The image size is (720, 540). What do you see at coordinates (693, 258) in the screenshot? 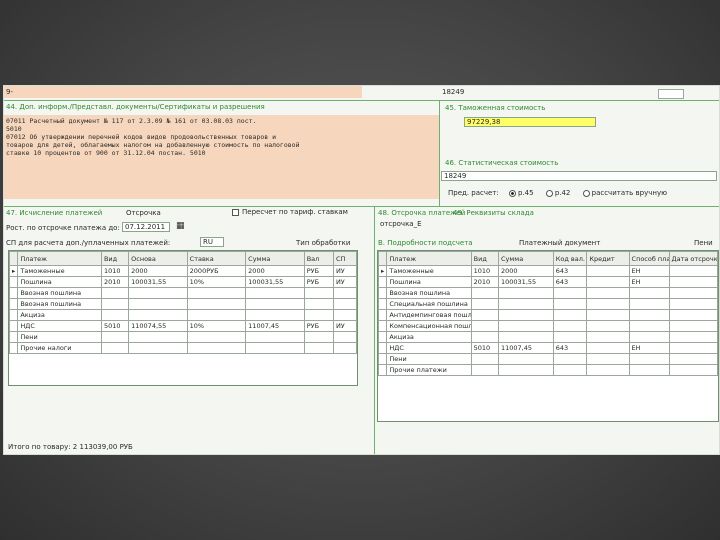
I see `col-defer-date: Дата отсрочки` at bounding box center [693, 258].